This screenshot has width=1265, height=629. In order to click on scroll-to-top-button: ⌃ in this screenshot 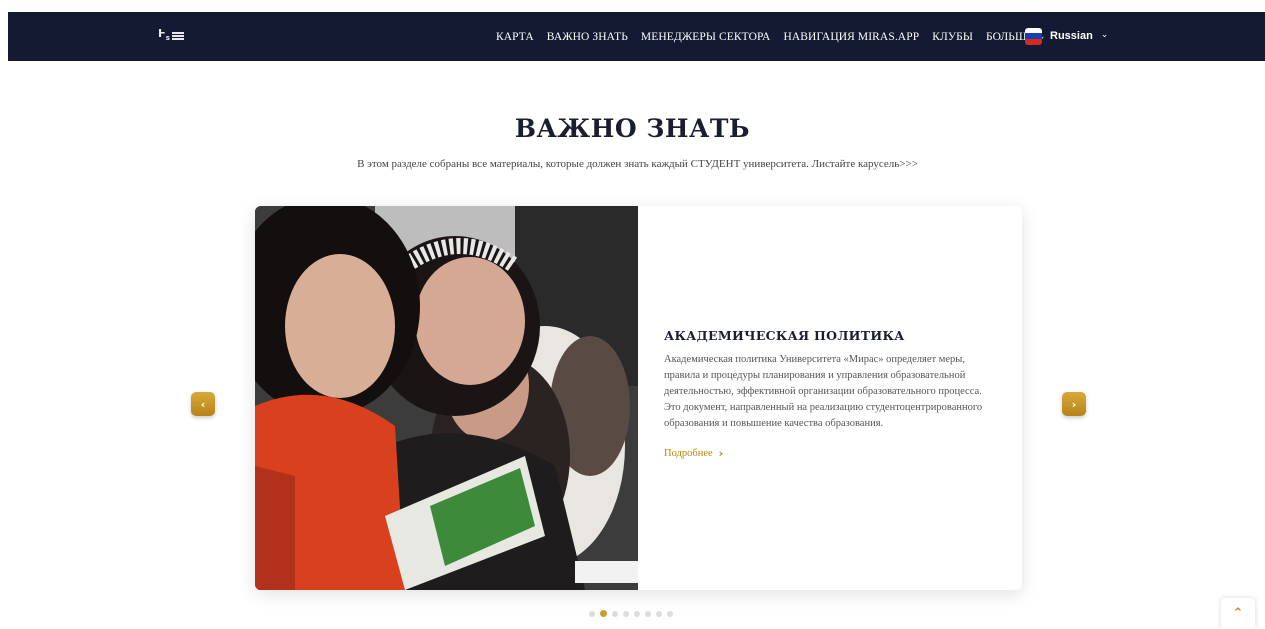, I will do `click(1238, 613)`.